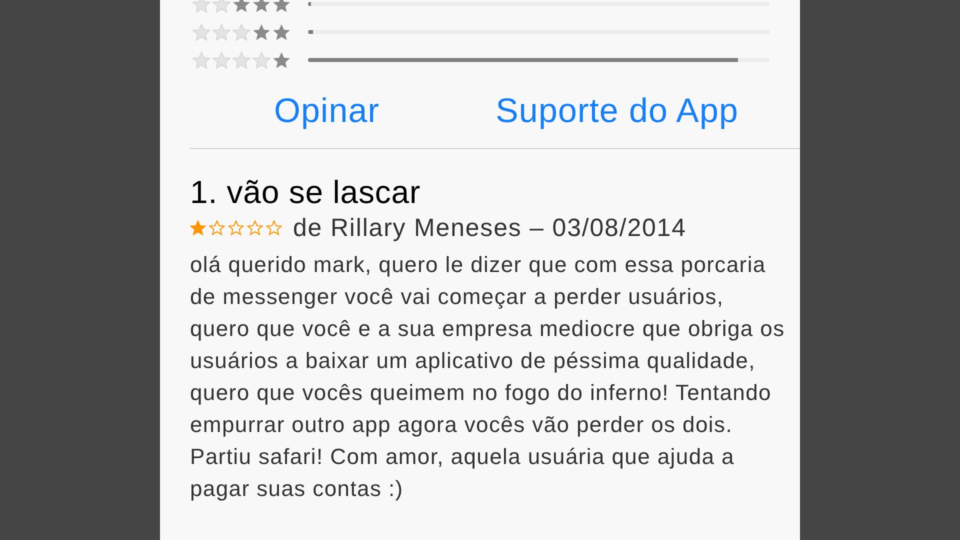 The image size is (960, 540). I want to click on link: Opinar, so click(327, 111).